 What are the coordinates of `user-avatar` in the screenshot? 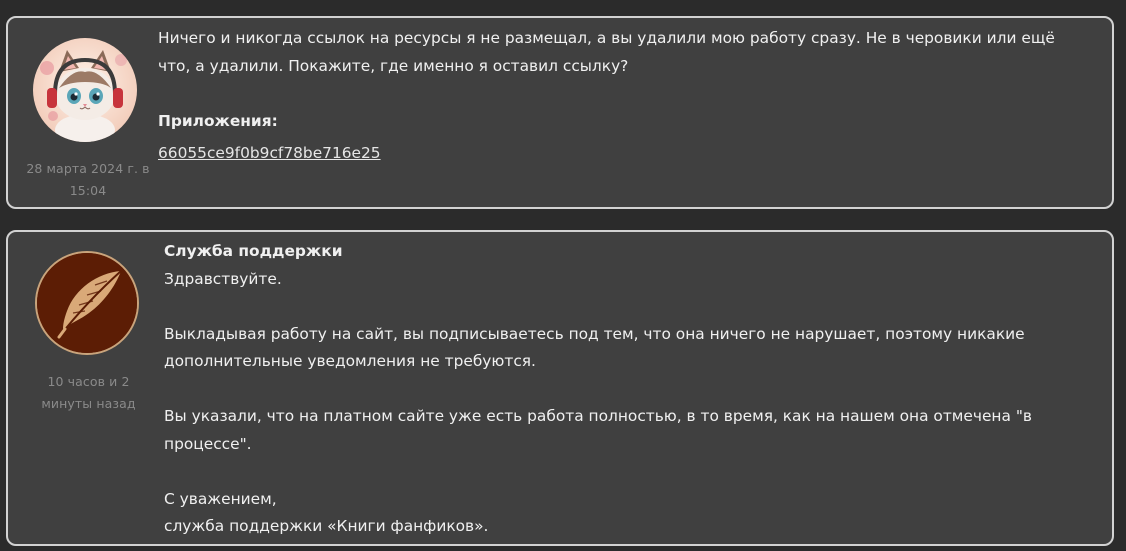 It's located at (85, 90).